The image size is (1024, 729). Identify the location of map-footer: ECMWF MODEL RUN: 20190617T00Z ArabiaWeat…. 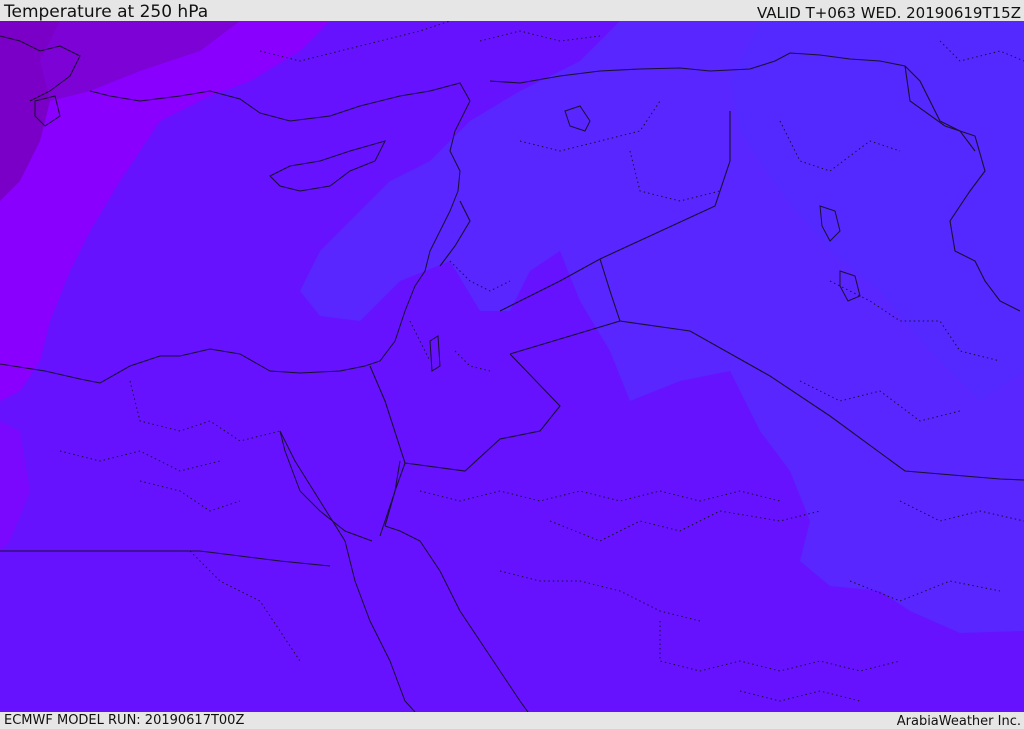
(512, 720).